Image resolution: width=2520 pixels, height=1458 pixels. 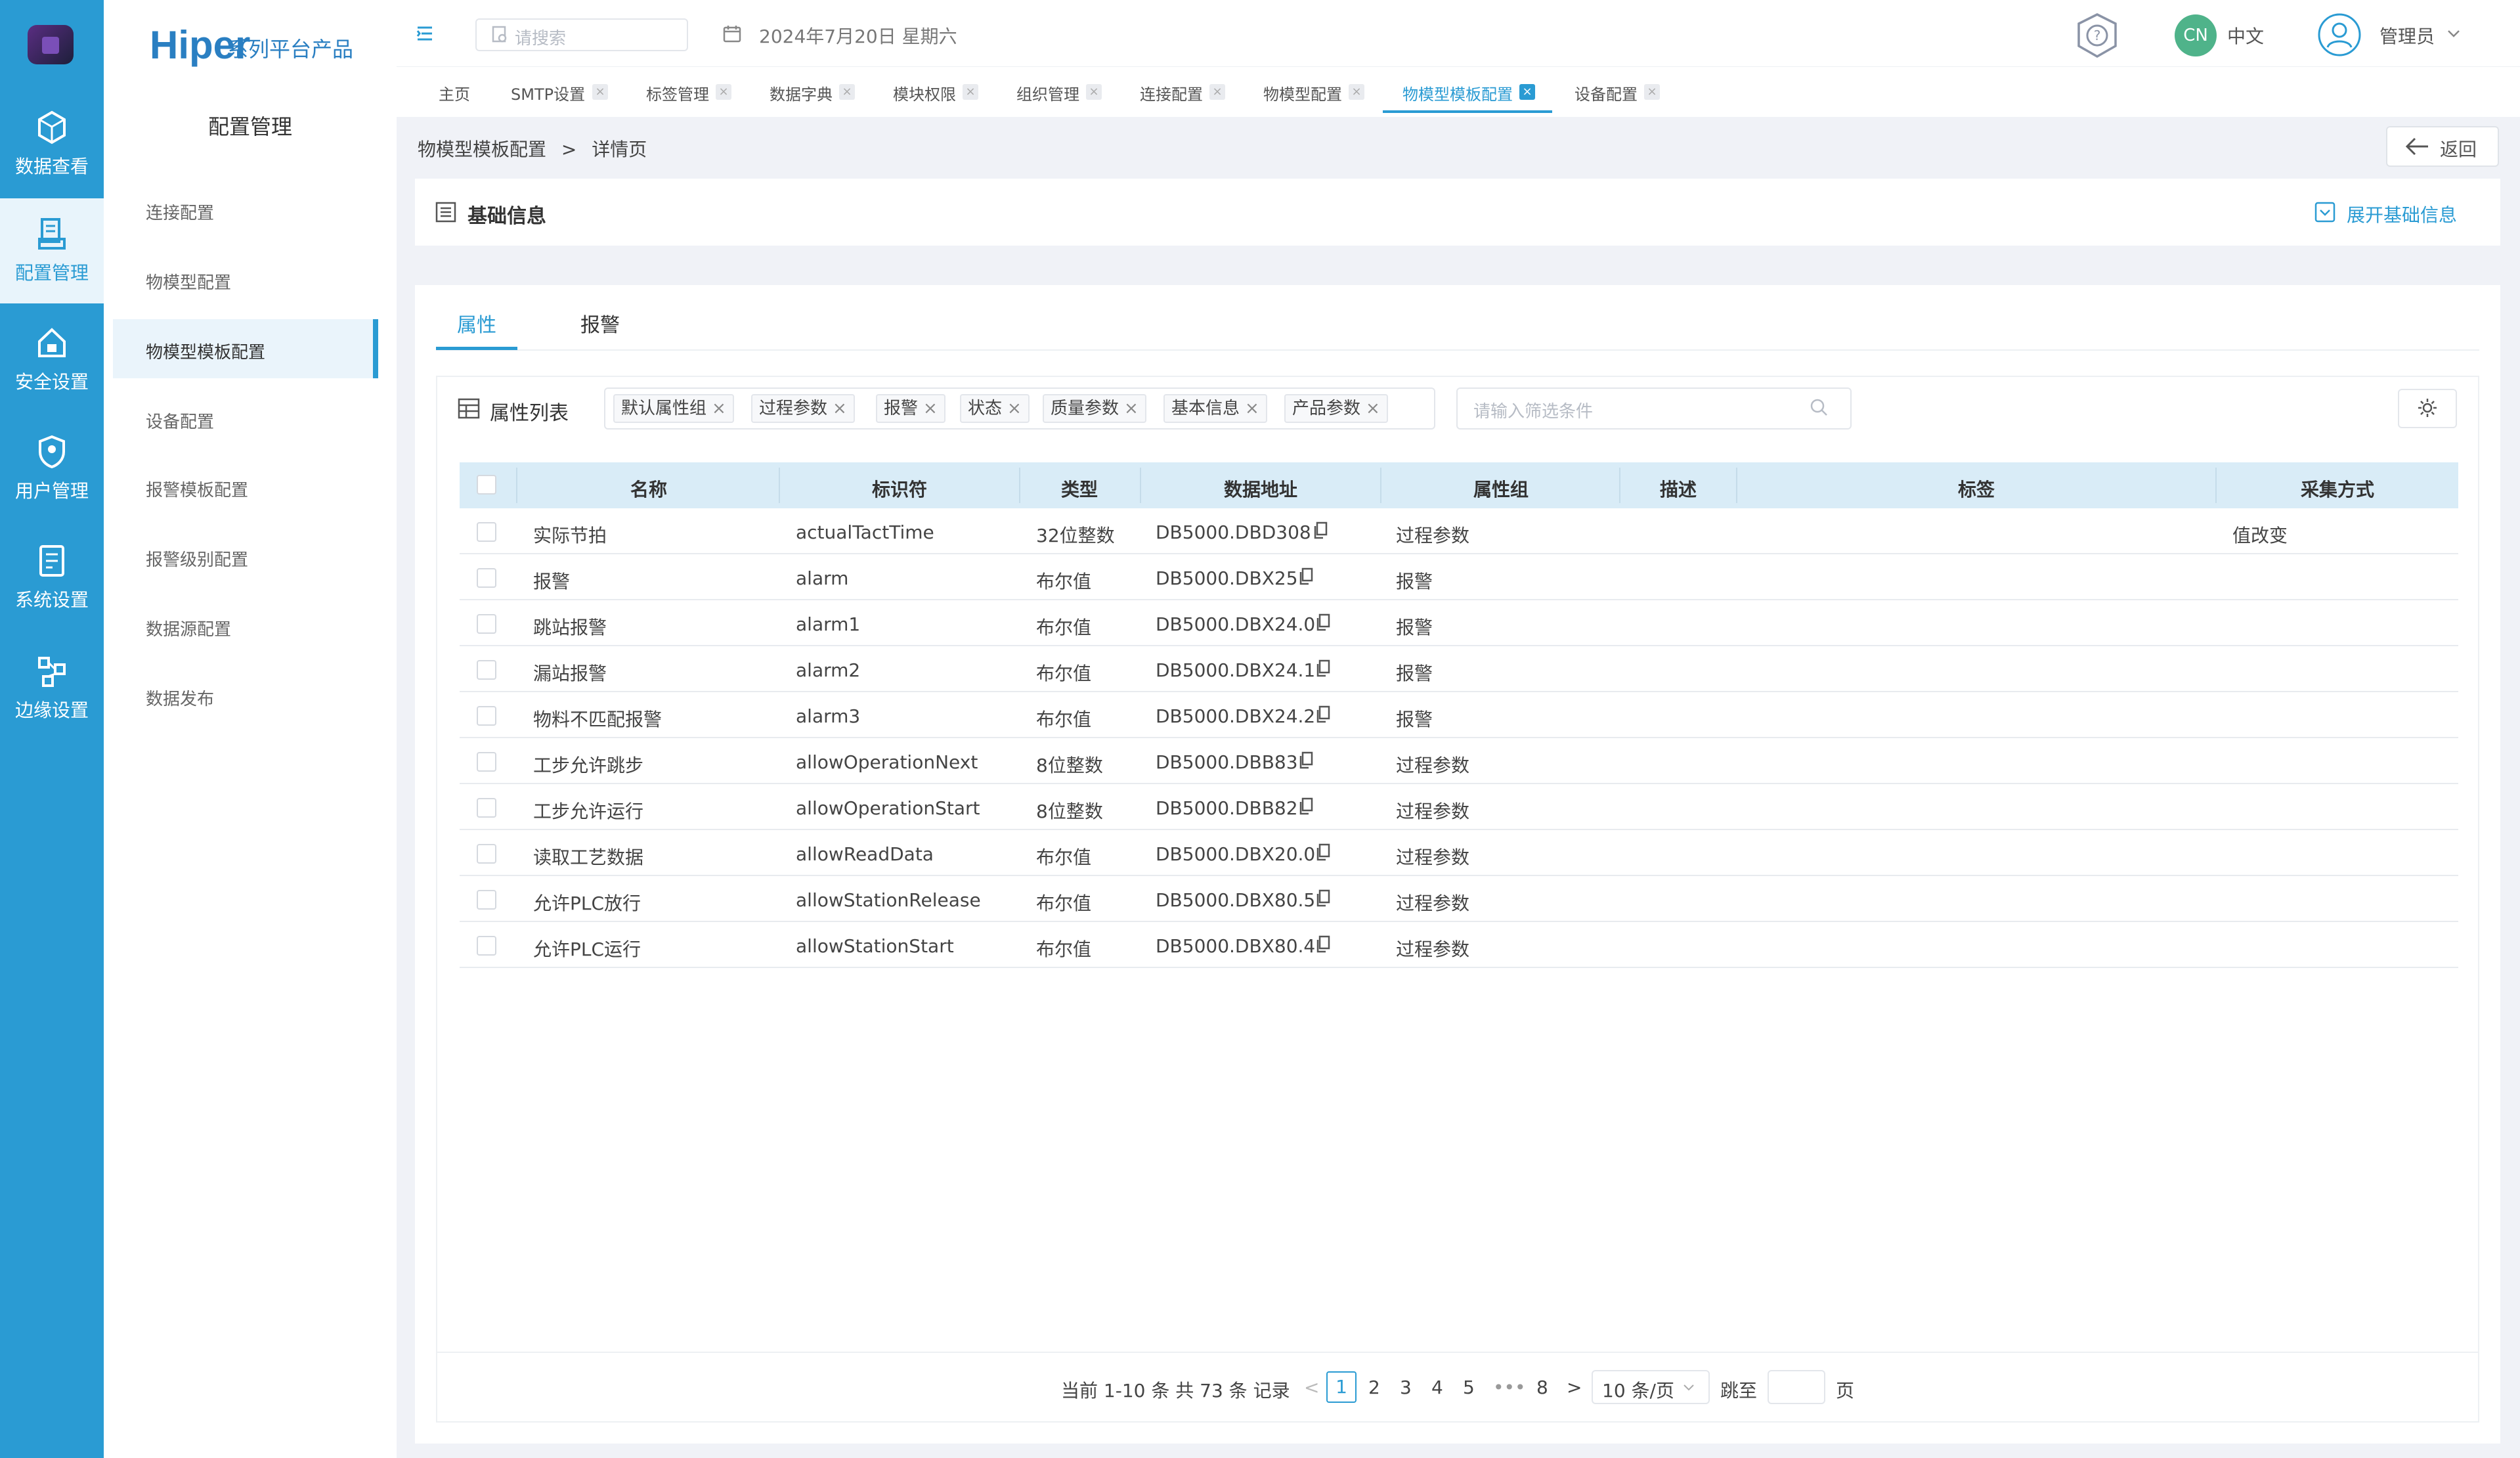 What do you see at coordinates (1341, 1387) in the screenshot?
I see `page-button-current: 1` at bounding box center [1341, 1387].